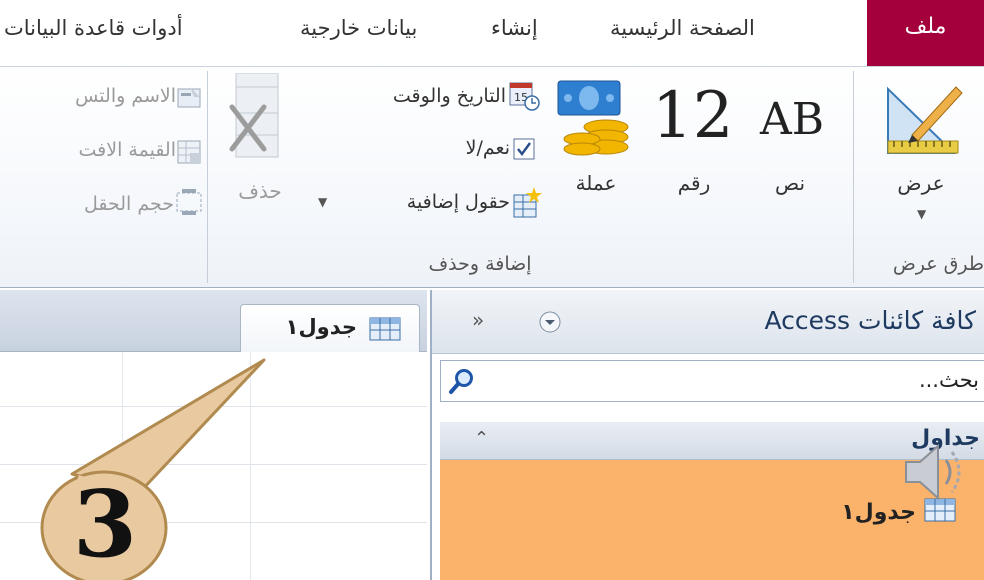  I want to click on more-fields-dropdown-icon: ▼, so click(322, 202).